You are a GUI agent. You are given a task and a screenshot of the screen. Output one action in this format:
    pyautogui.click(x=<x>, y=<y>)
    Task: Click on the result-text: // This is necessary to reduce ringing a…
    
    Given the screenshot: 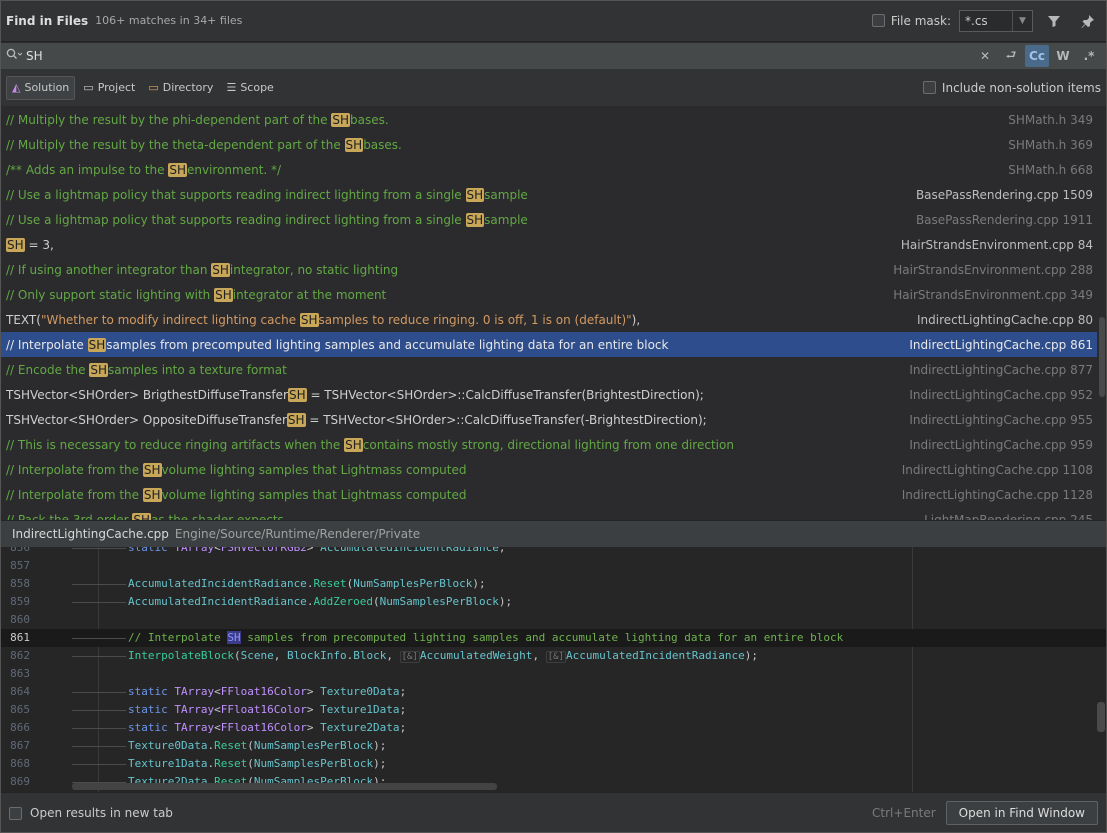 What is the action you would take?
    pyautogui.click(x=457, y=444)
    